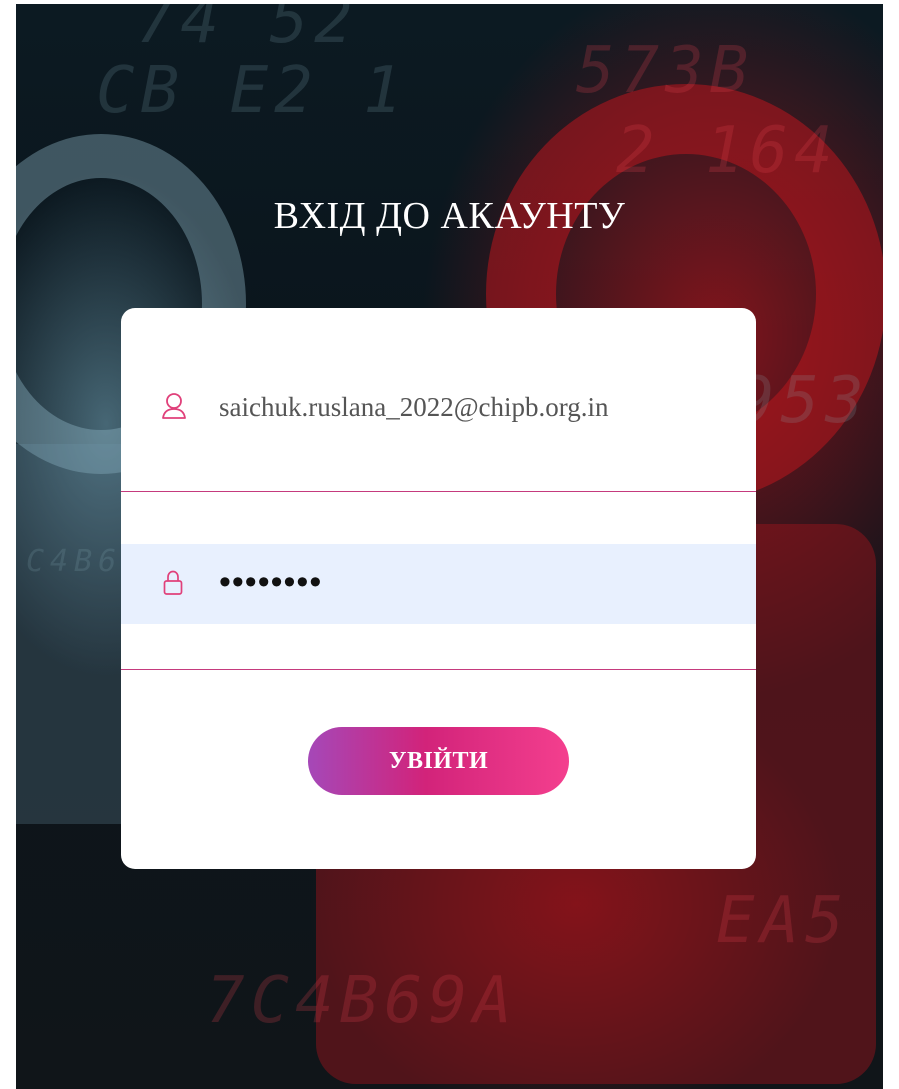 The image size is (899, 1089). Describe the element at coordinates (783, 921) in the screenshot. I see `hex-digits-decor: EA5` at that location.